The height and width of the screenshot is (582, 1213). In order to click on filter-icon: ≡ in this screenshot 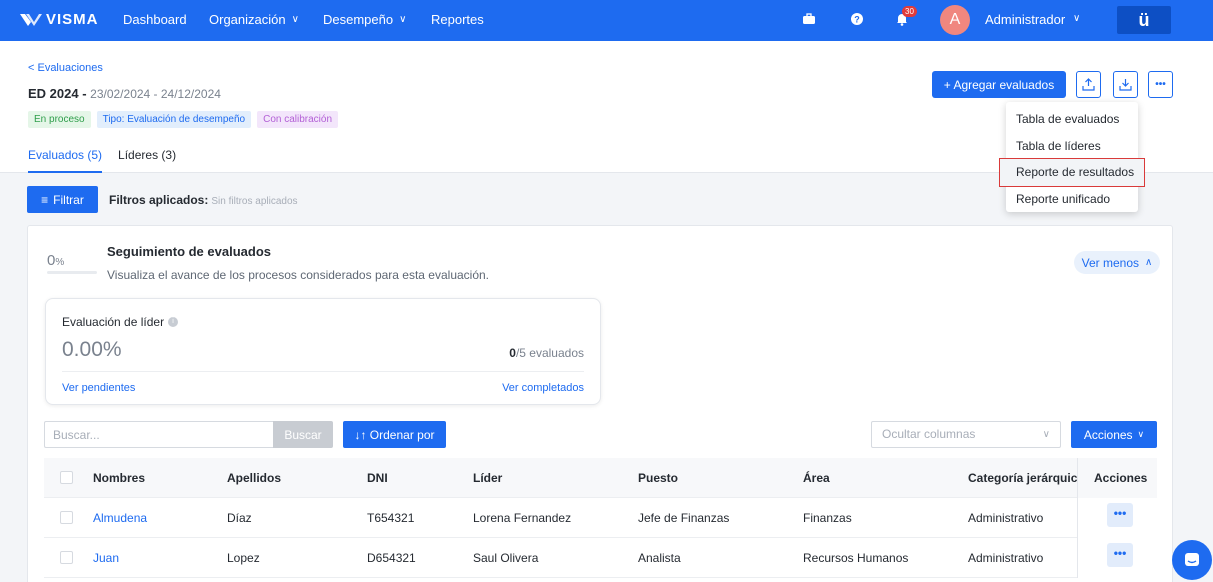, I will do `click(45, 199)`.